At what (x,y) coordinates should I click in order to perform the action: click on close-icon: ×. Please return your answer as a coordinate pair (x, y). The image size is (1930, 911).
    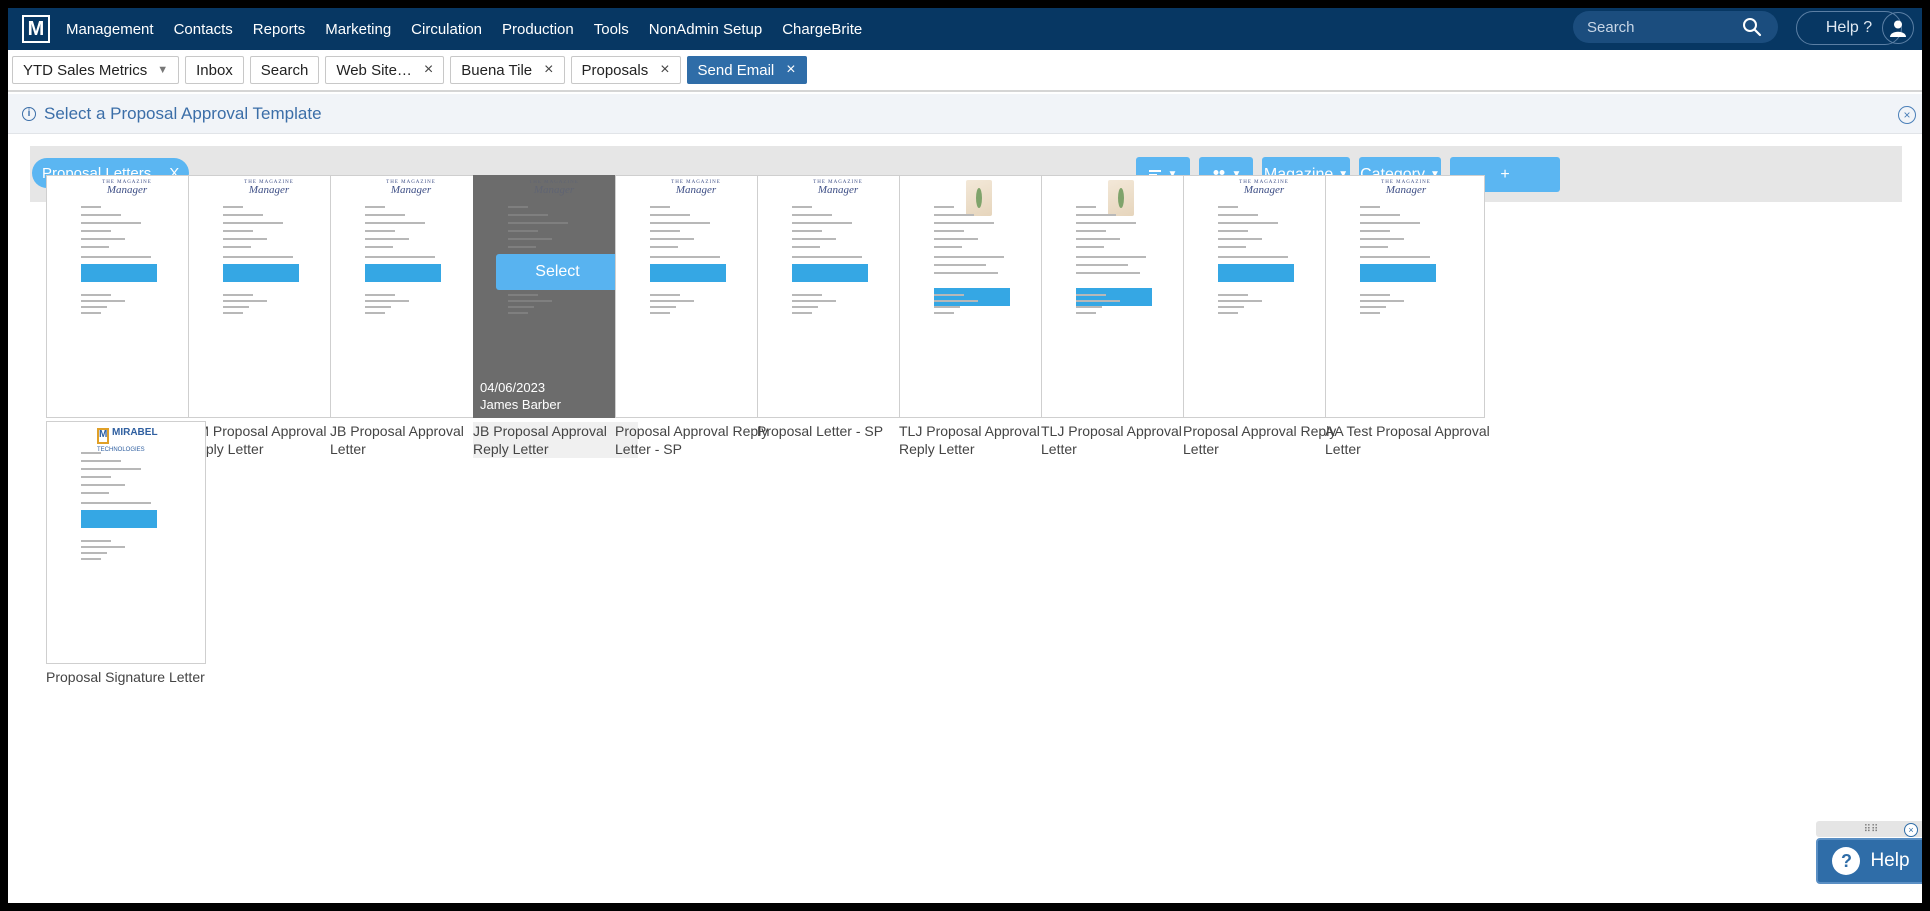
    Looking at the image, I should click on (1907, 115).